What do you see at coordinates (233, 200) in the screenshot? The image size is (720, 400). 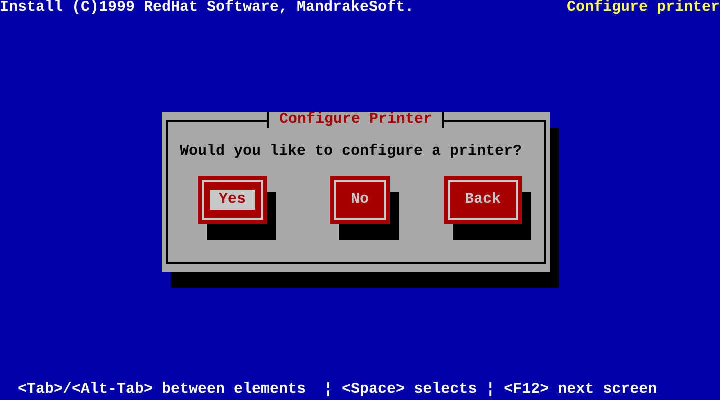 I see `dialog-button: Yes` at bounding box center [233, 200].